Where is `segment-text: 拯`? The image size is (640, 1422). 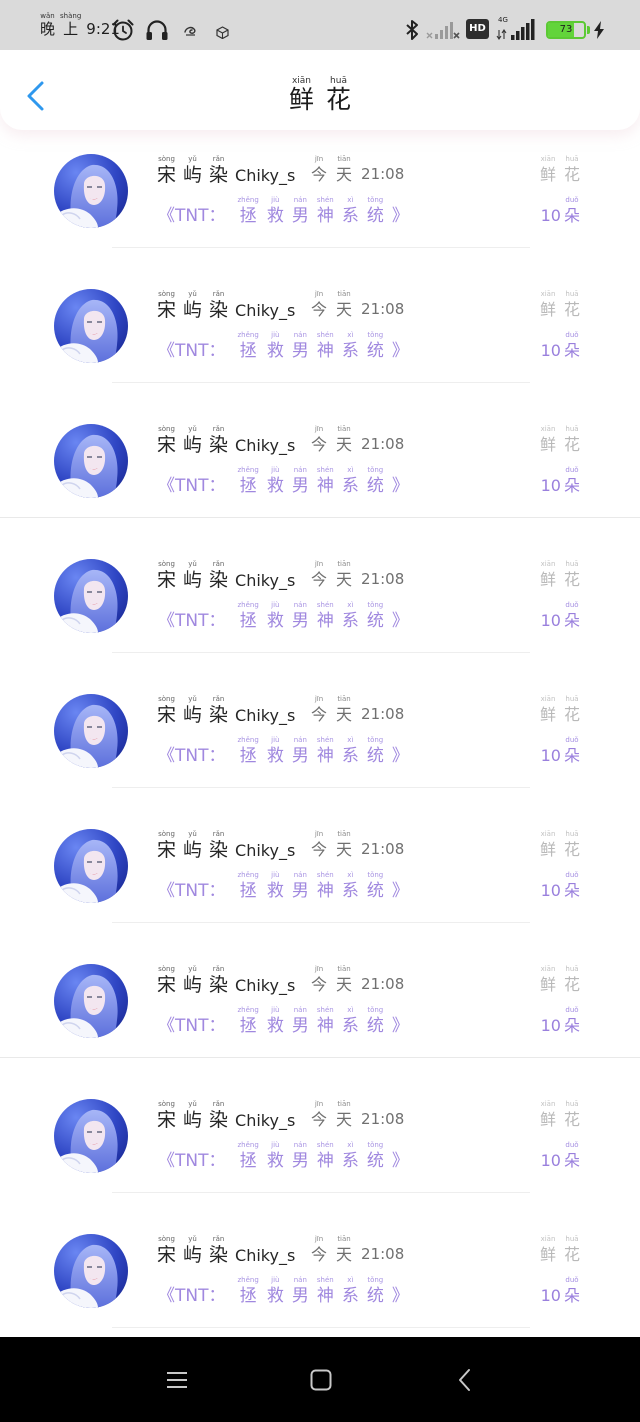 segment-text: 拯 is located at coordinates (248, 486).